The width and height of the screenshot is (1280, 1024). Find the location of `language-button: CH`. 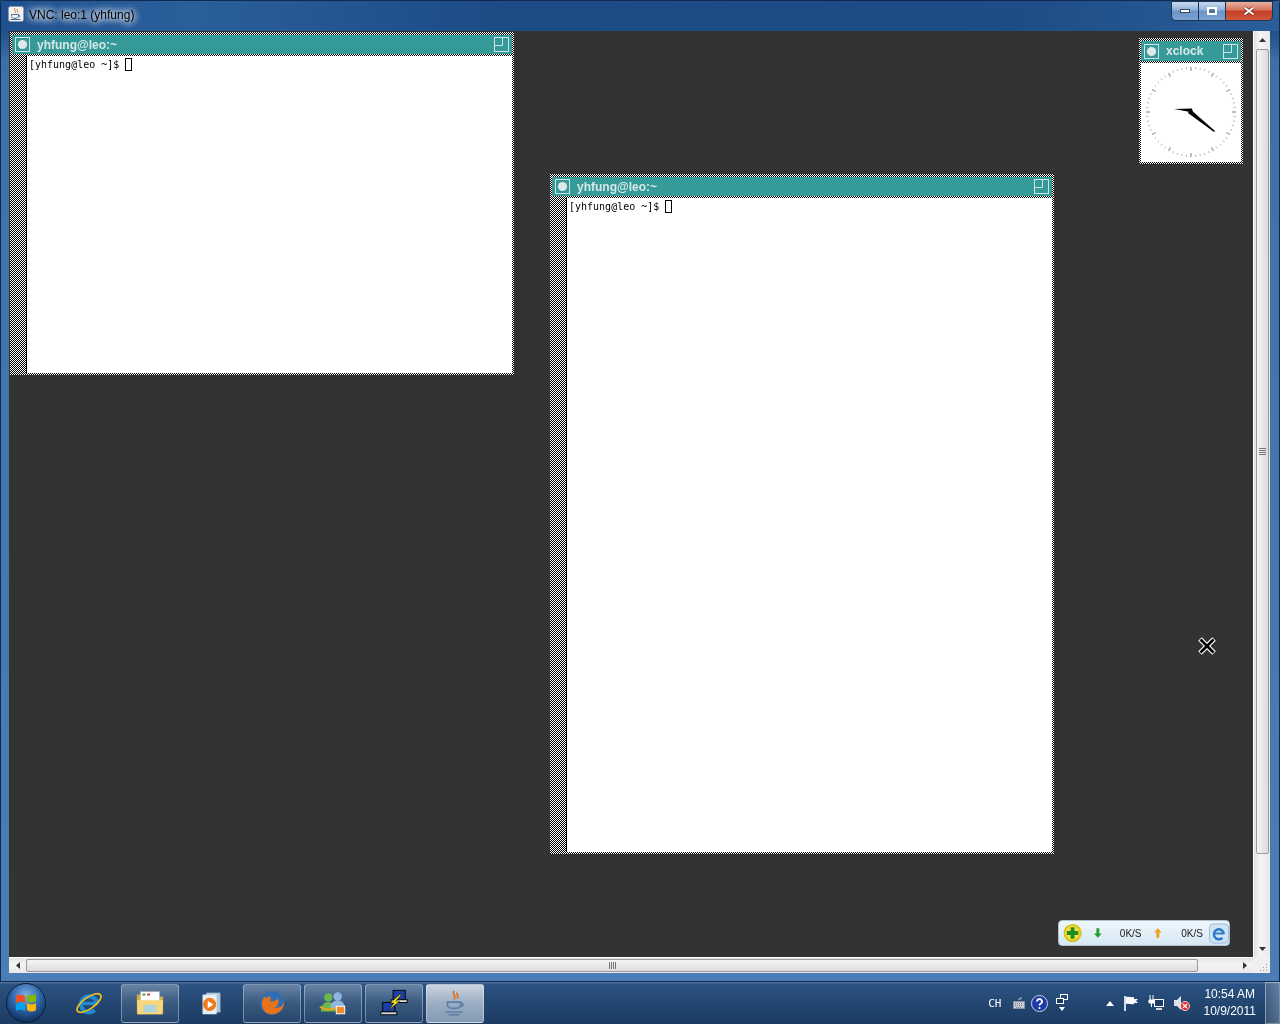

language-button: CH is located at coordinates (995, 1003).